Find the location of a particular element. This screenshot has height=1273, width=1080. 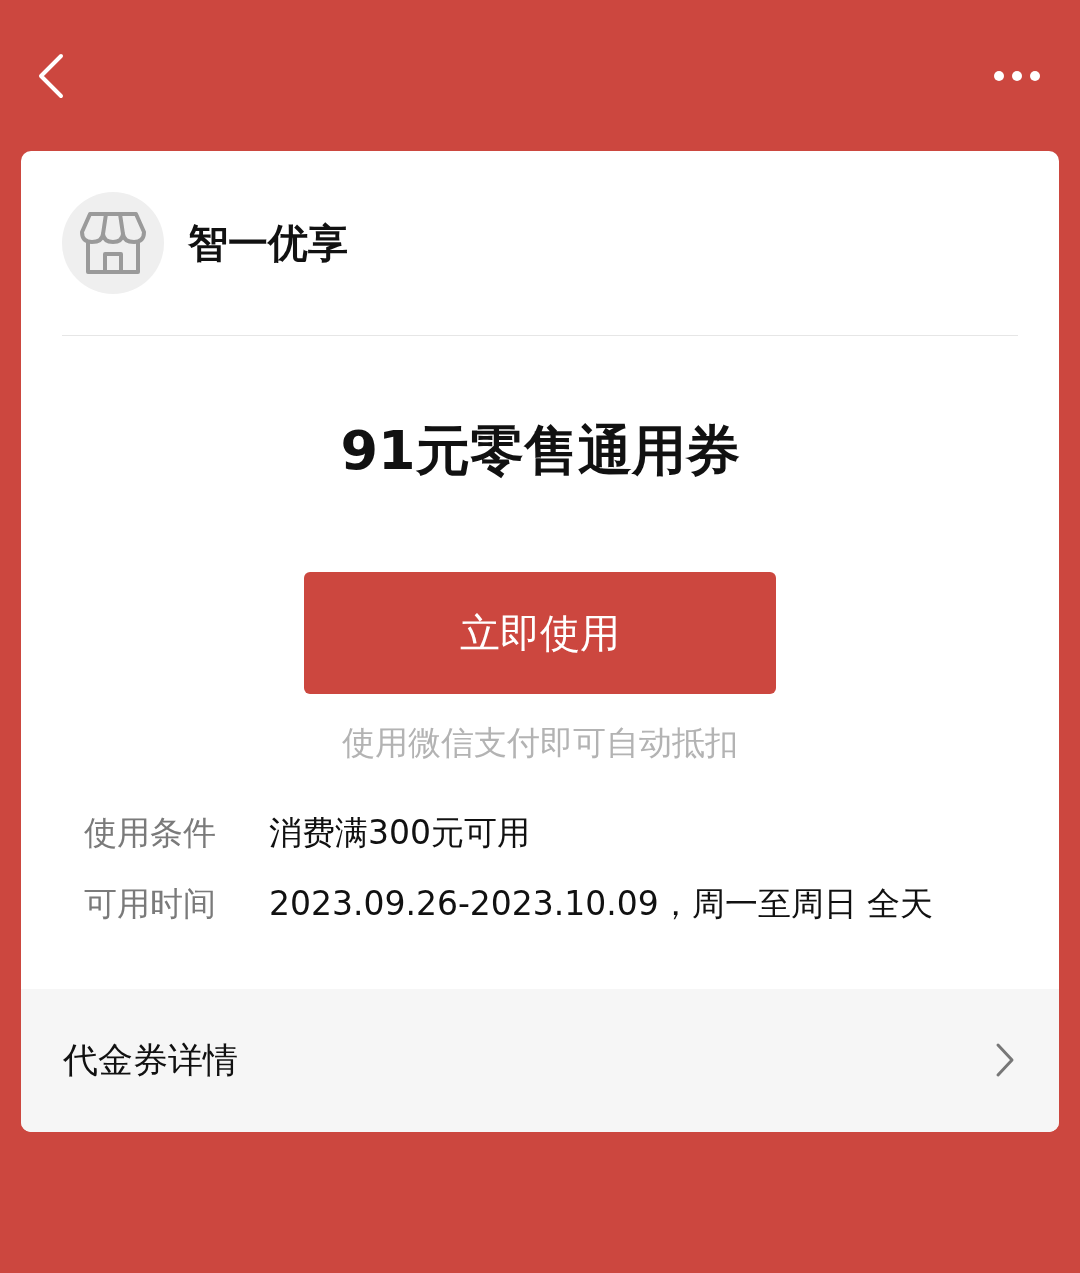

chevron-right-icon is located at coordinates (1005, 1060).